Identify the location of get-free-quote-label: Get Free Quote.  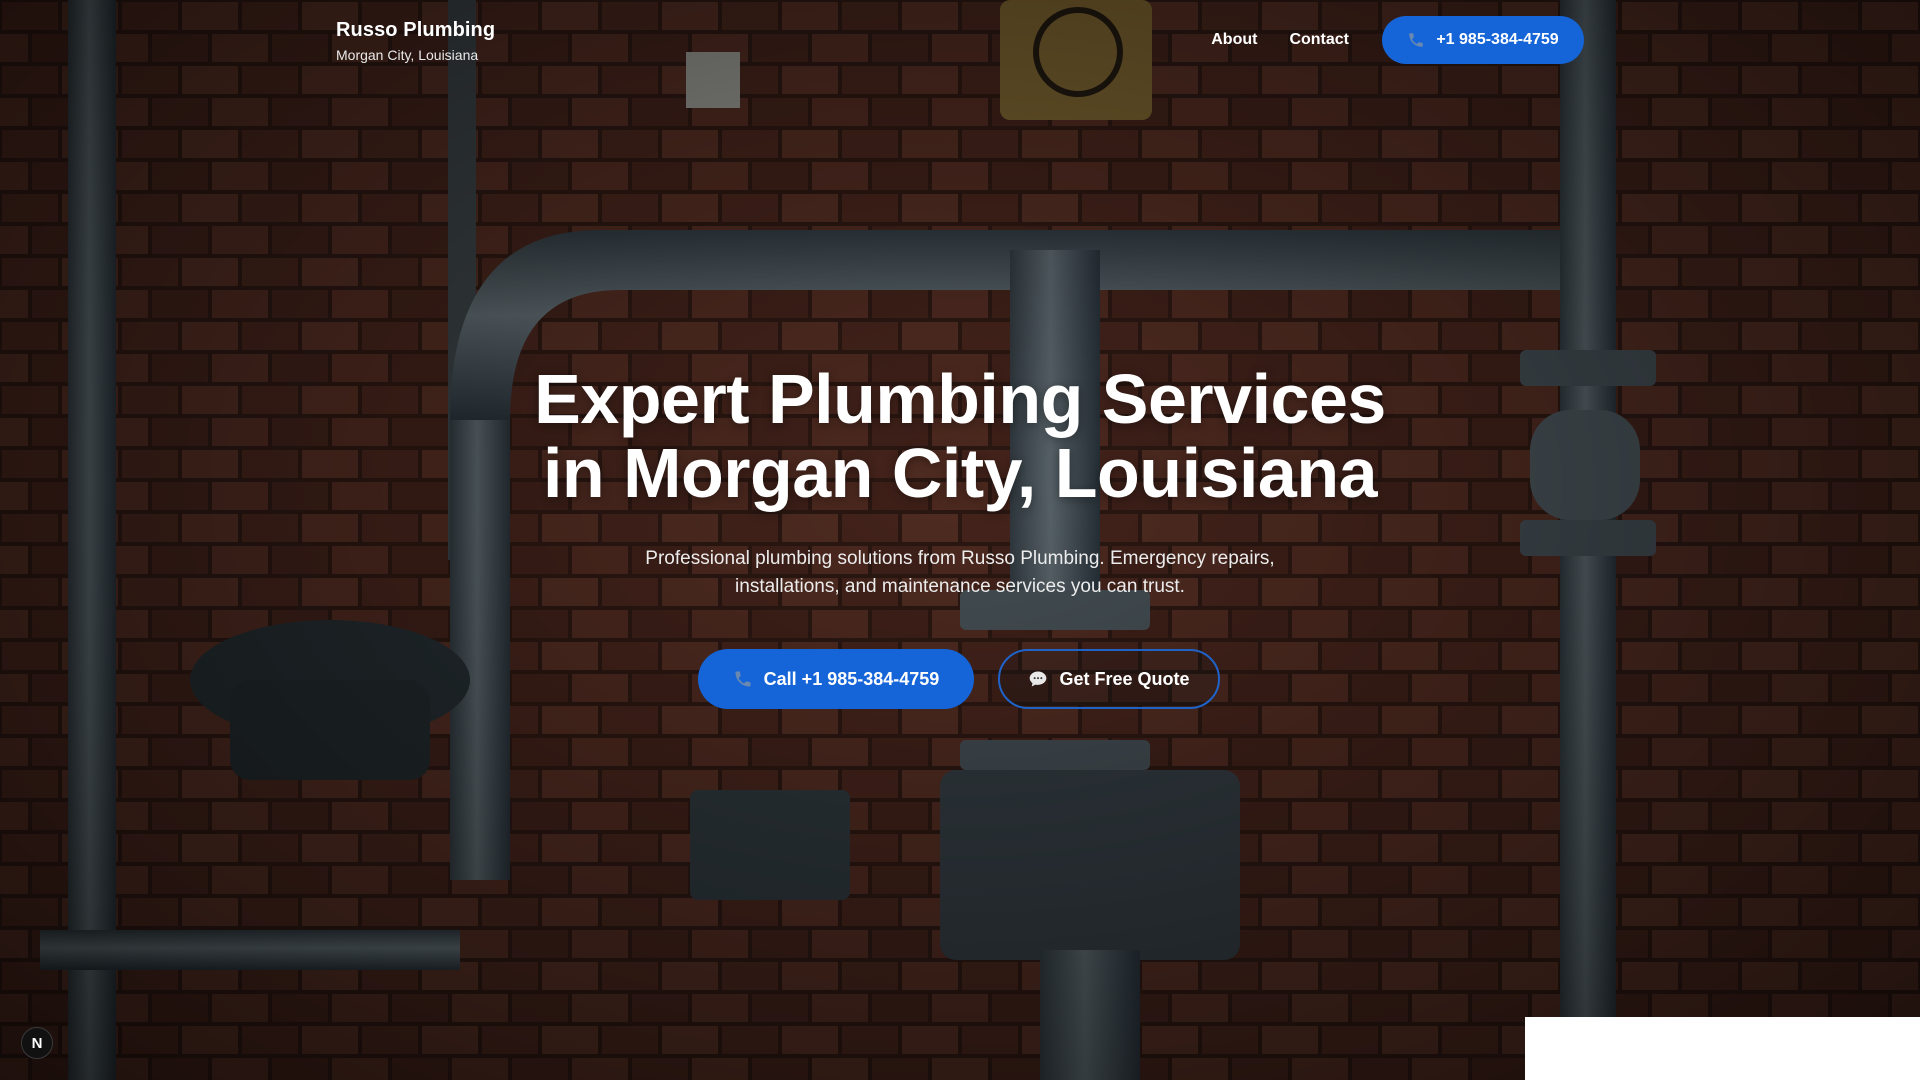
(1124, 678).